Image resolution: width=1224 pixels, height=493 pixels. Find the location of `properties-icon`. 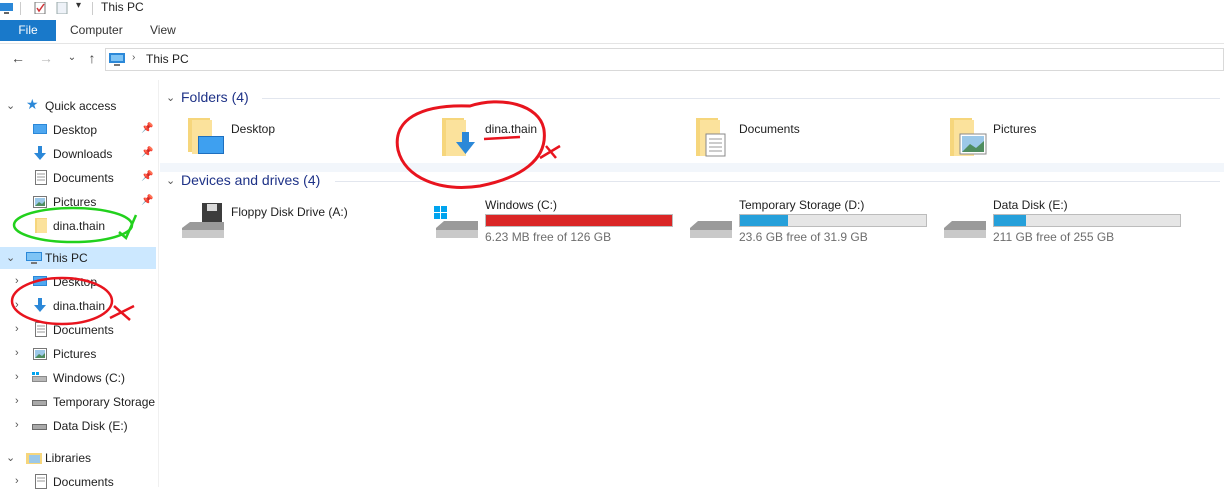

properties-icon is located at coordinates (40, 8).